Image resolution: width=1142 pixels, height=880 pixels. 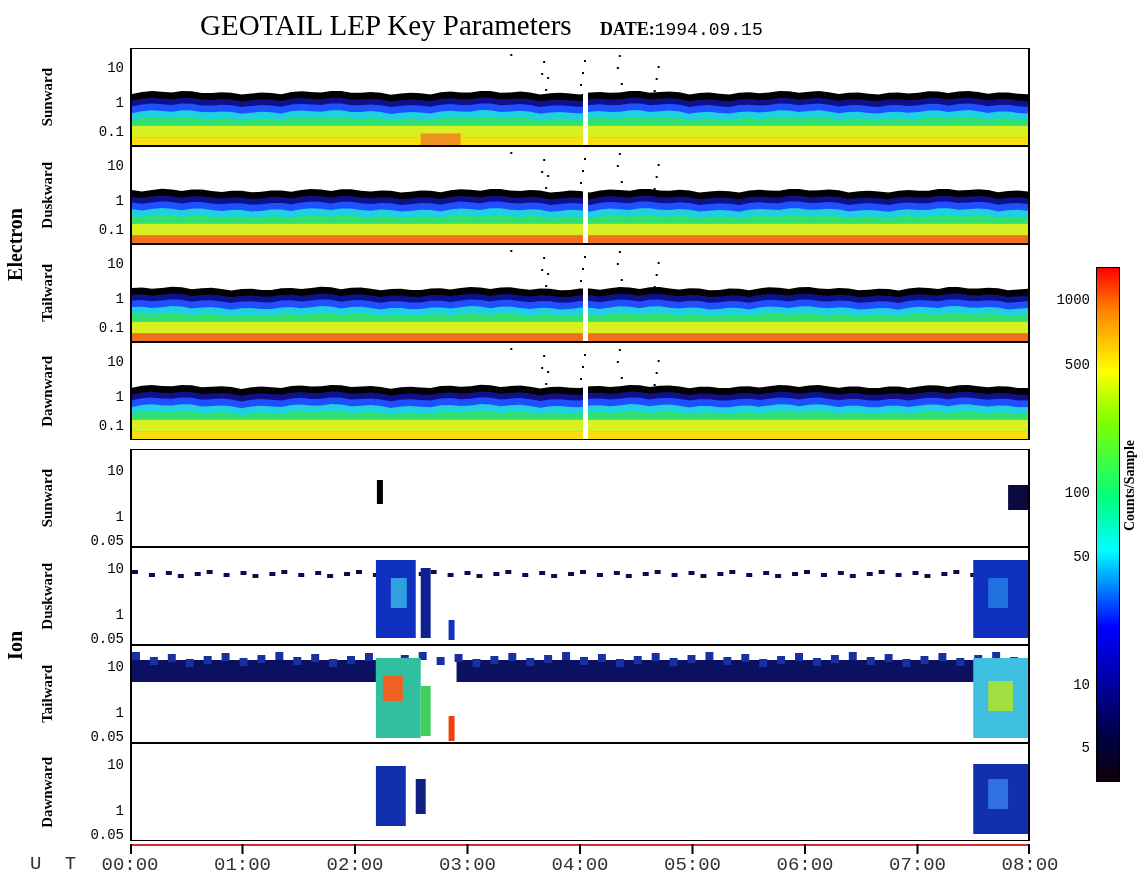 I want to click on x-axis-label: U T, so click(x=56, y=864).